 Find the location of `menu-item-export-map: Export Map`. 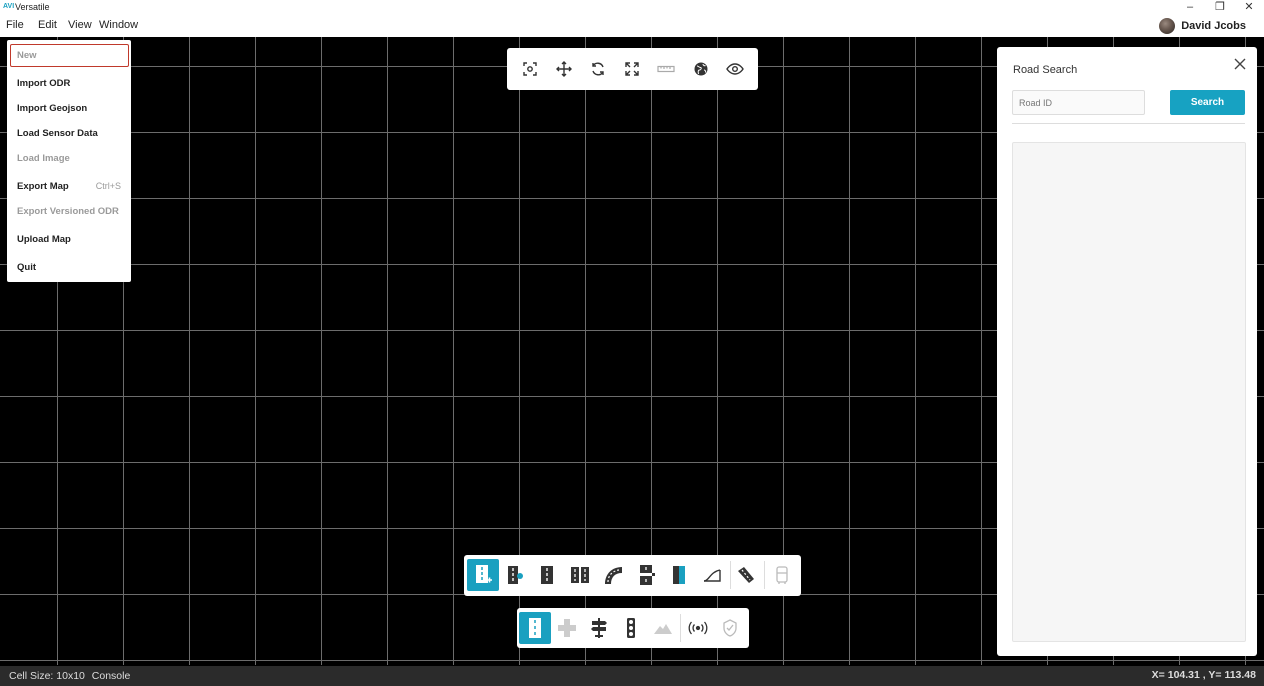

menu-item-export-map: Export Map is located at coordinates (43, 186).